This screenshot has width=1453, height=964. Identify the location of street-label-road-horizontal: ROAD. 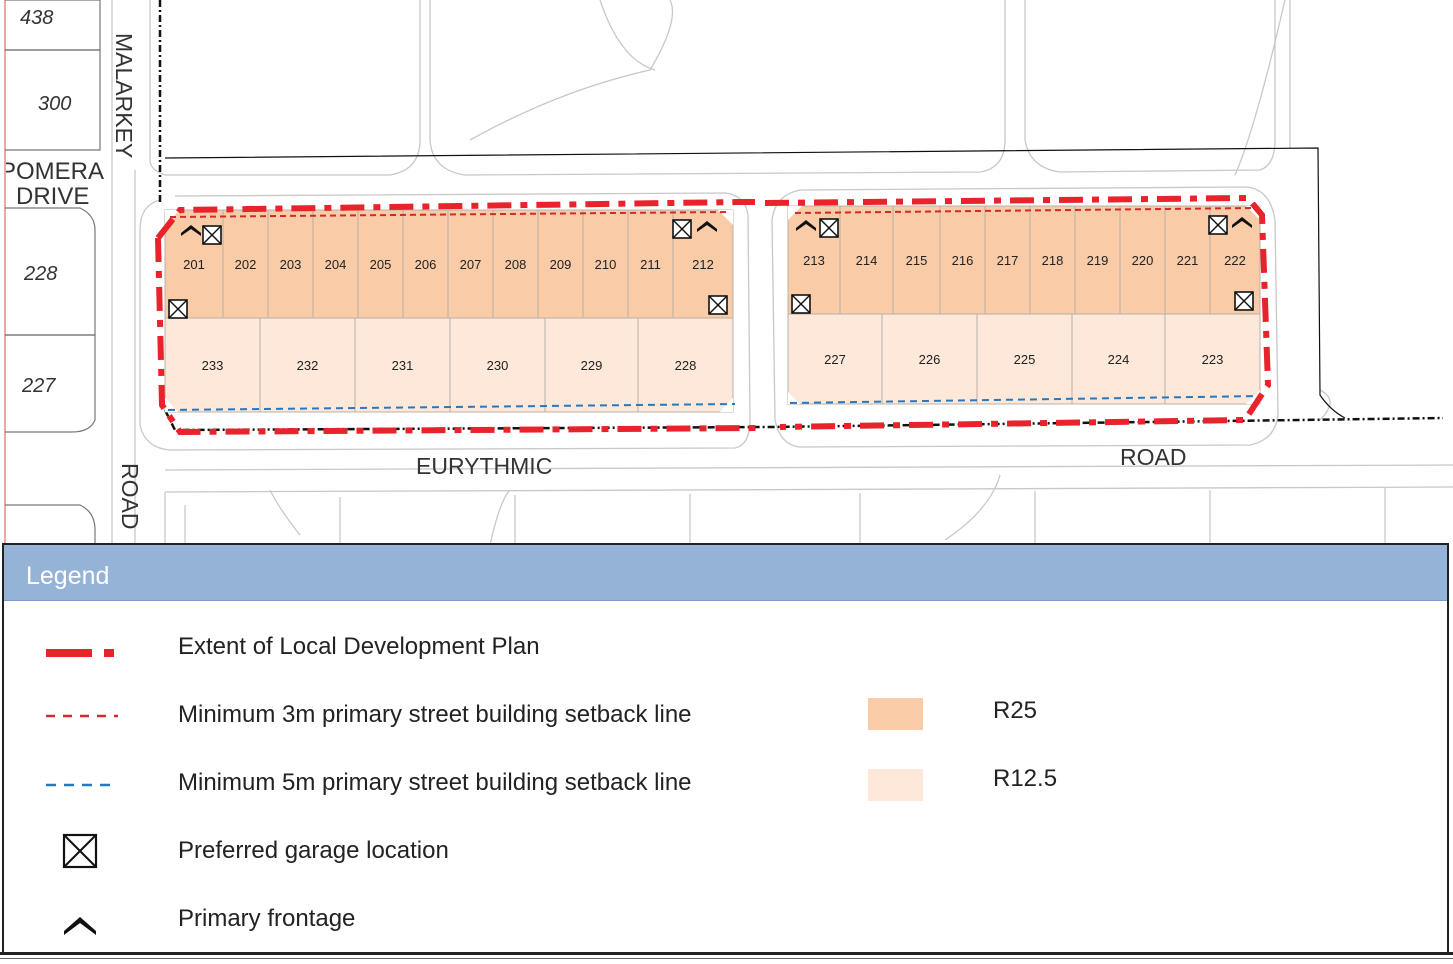
(1153, 457).